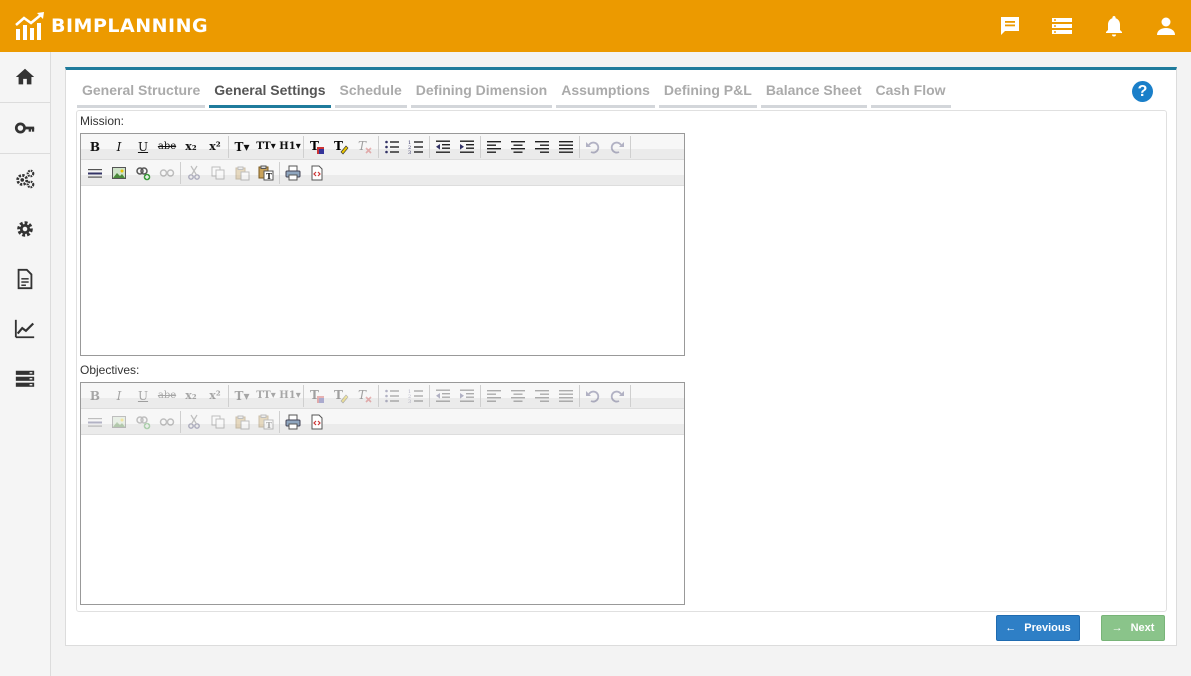 This screenshot has width=1191, height=676. Describe the element at coordinates (141, 94) in the screenshot. I see `tab-general-structure: General Structure` at that location.